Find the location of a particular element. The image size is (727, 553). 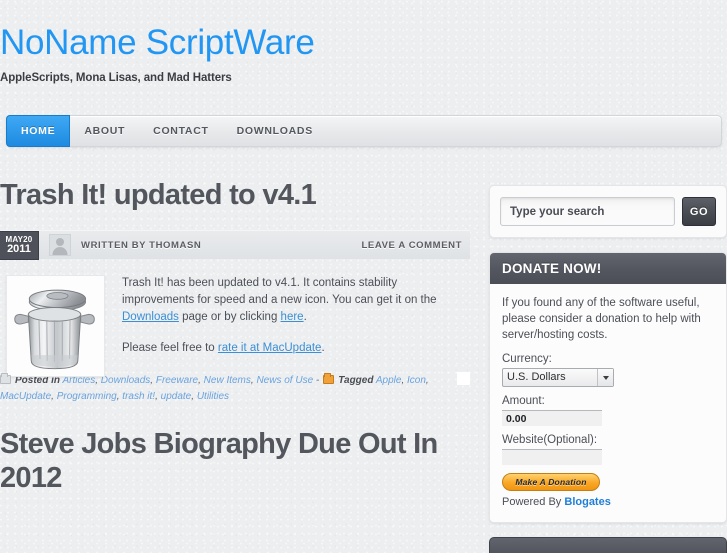

chevron-down-icon is located at coordinates (605, 377).